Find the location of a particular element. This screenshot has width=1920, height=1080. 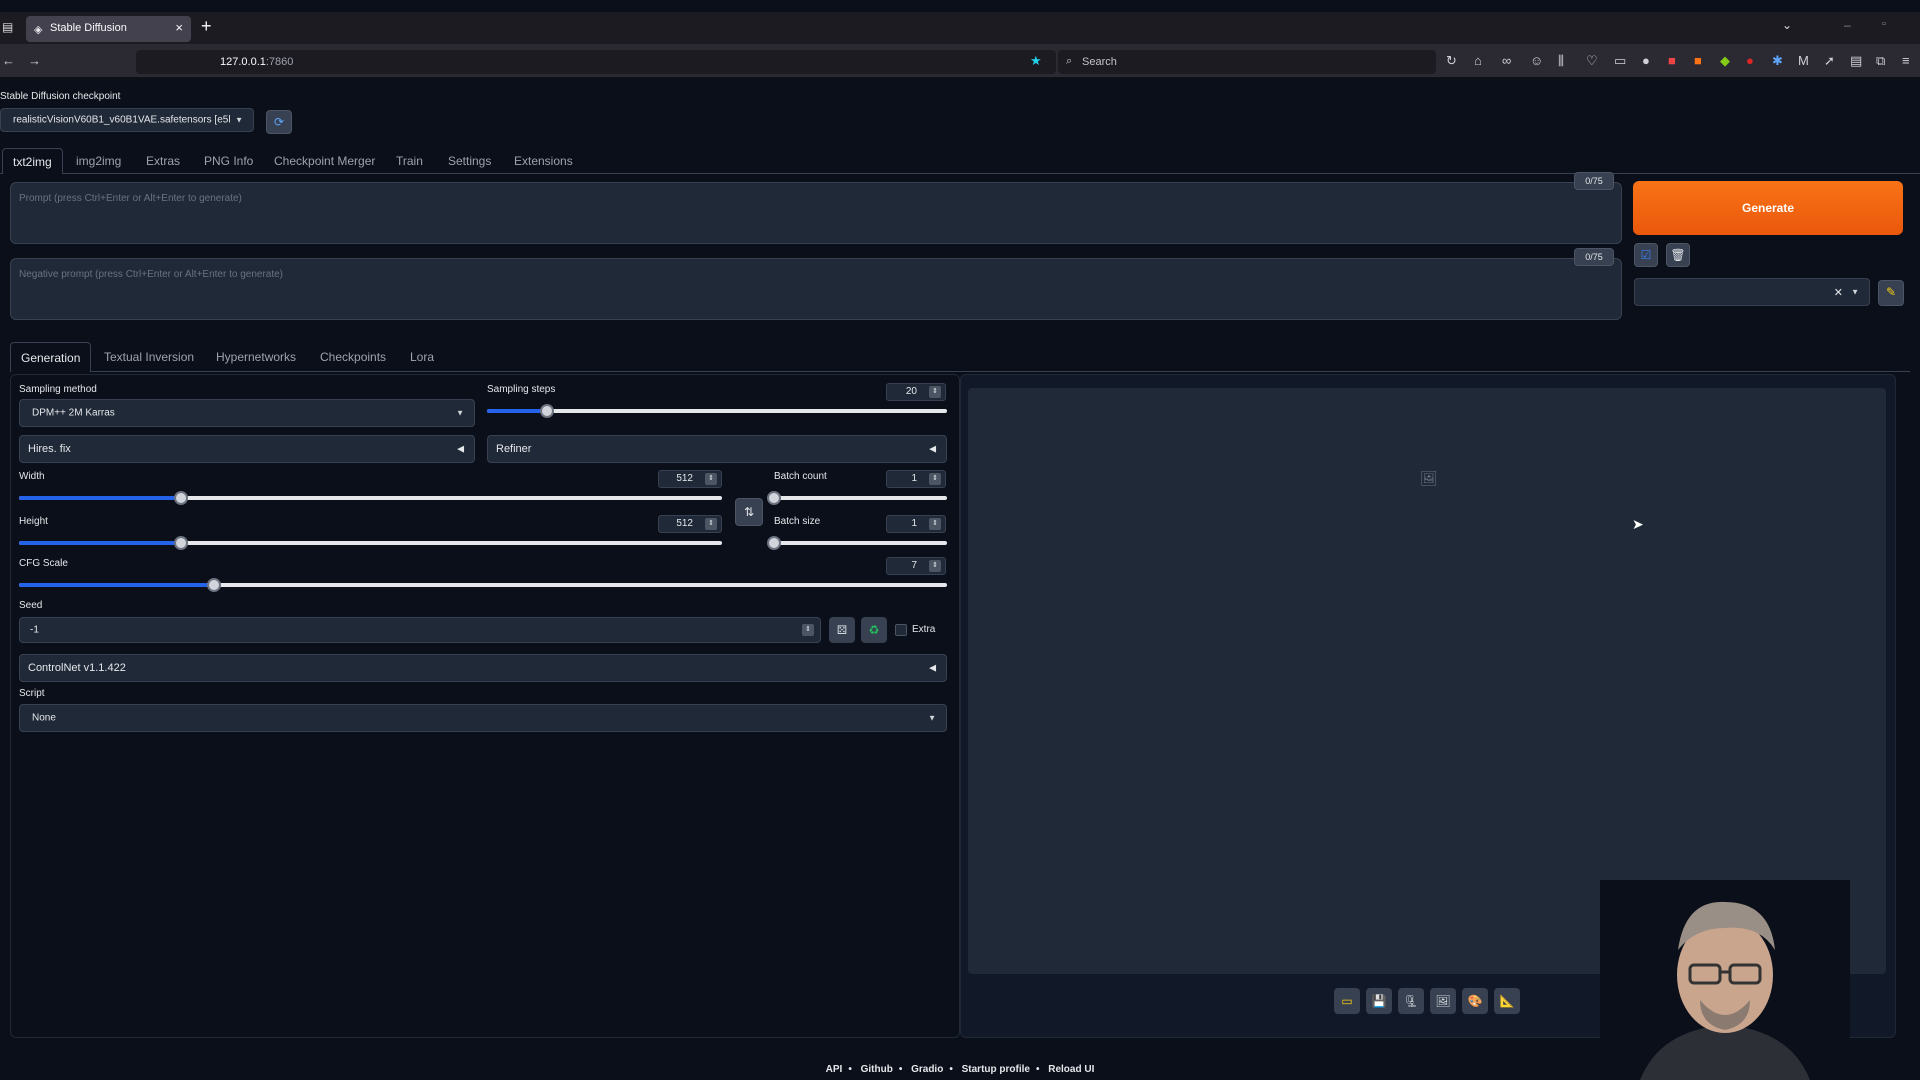

tab-checkpoints: Checkpoints is located at coordinates (353, 357).